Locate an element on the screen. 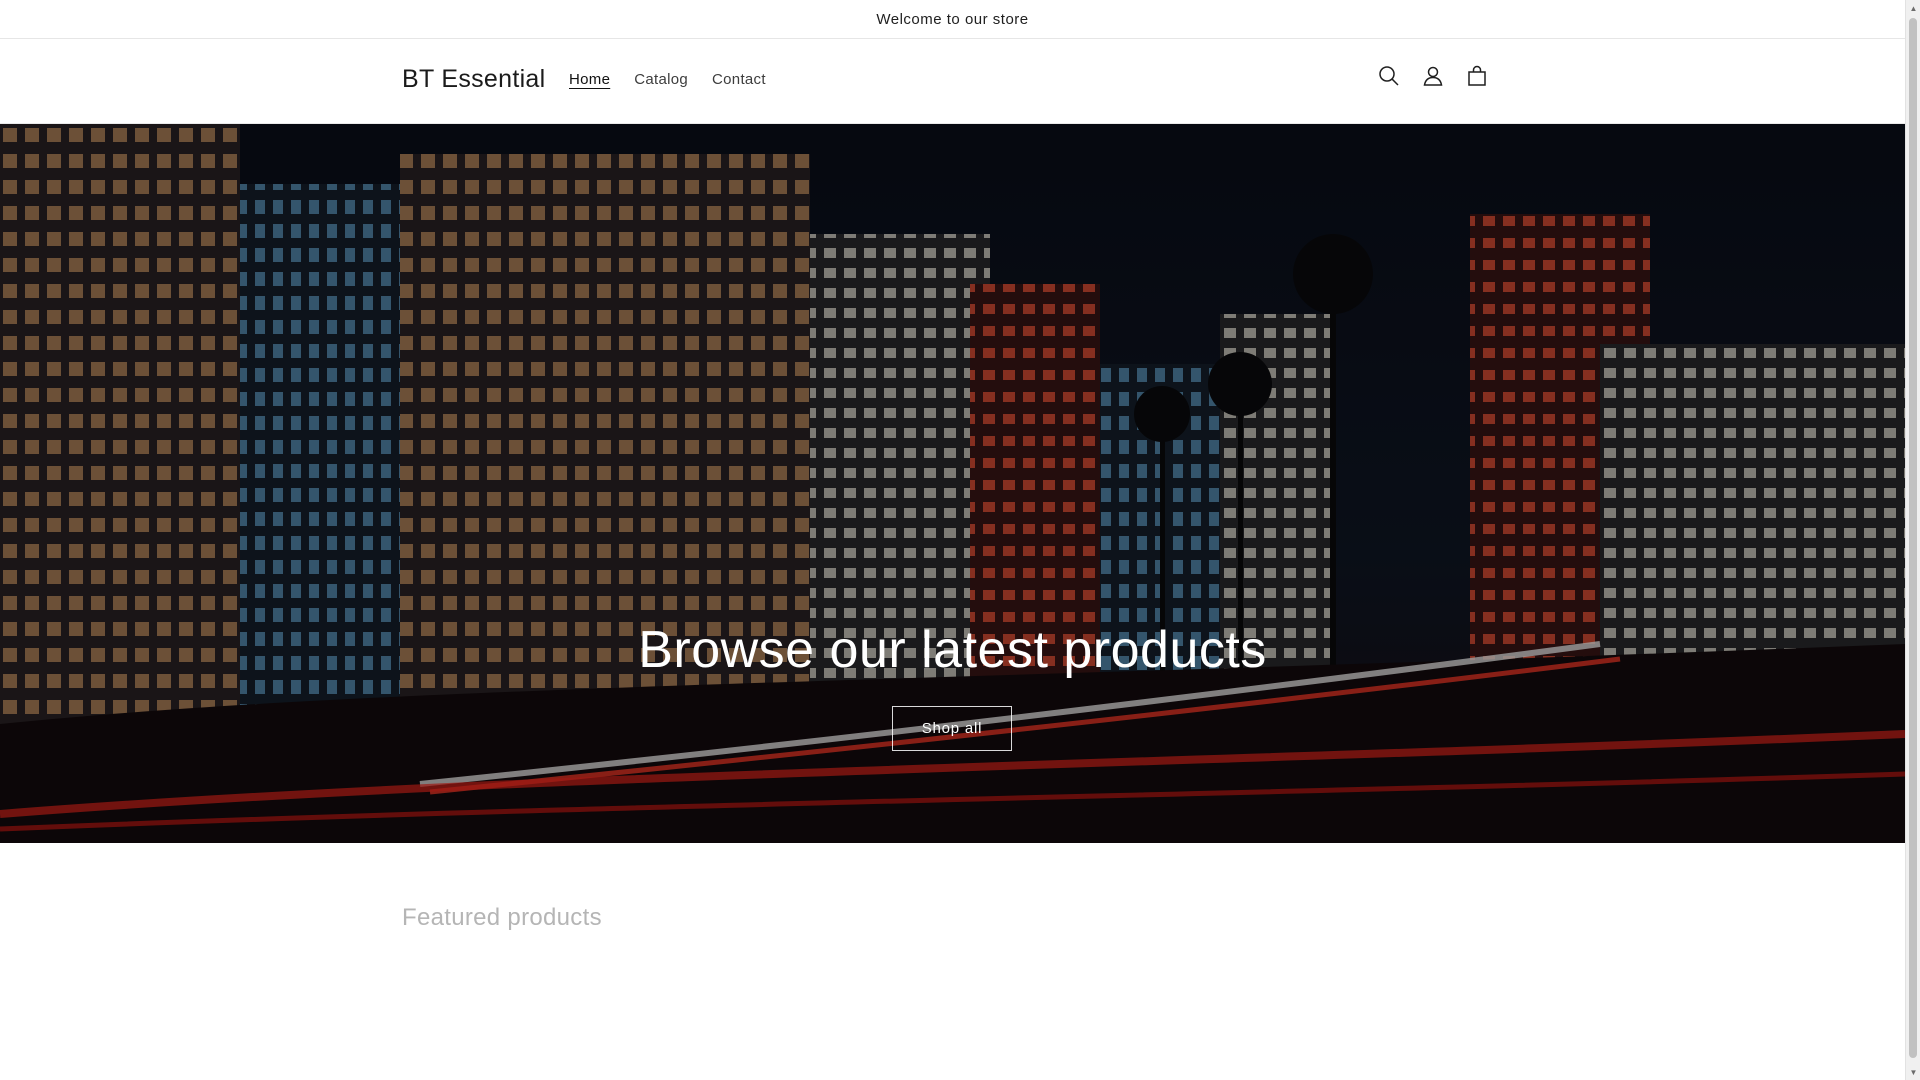 This screenshot has width=1920, height=1080. page-scrollbar: ▲ ▼ is located at coordinates (1912, 540).